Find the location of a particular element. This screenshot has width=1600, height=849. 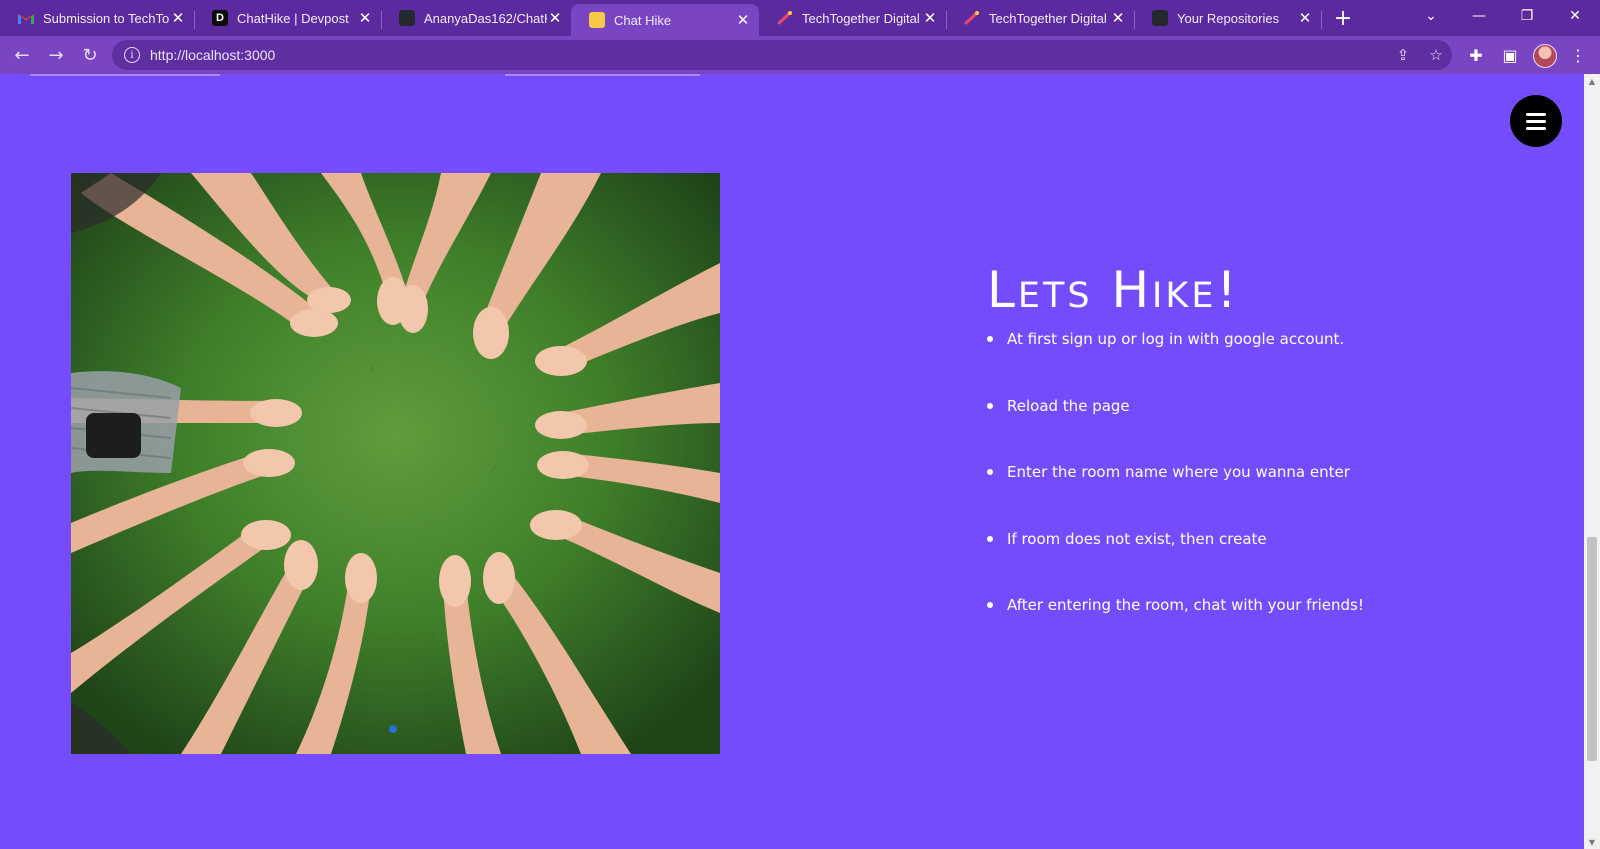

tab-title: Submission to TechTo is located at coordinates (106, 18).